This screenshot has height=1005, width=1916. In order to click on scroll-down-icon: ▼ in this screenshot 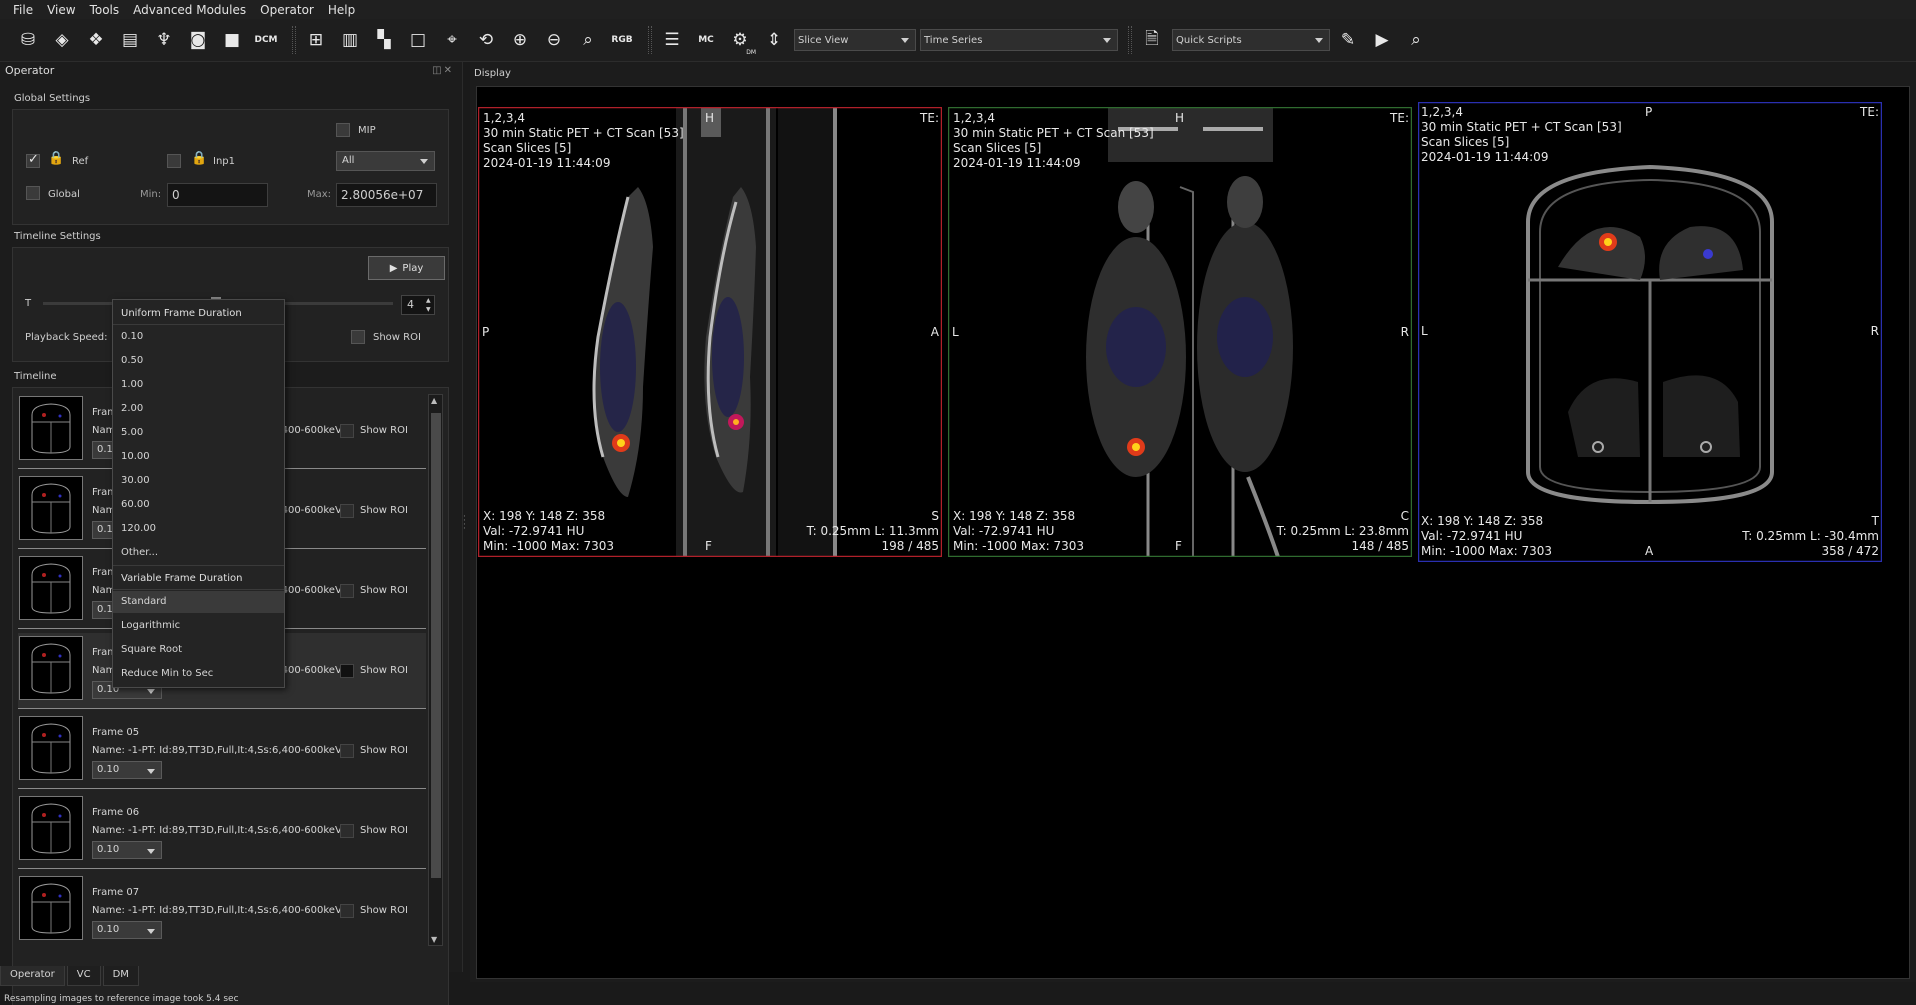, I will do `click(434, 939)`.